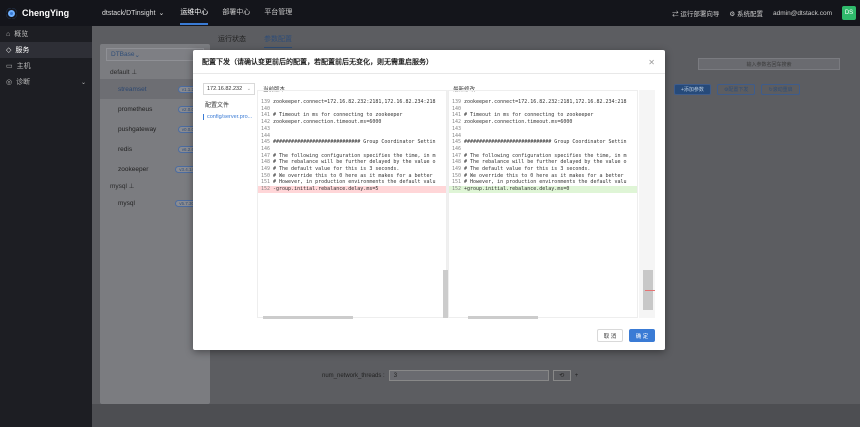 This screenshot has width=860, height=427. What do you see at coordinates (8, 34) in the screenshot?
I see `home-icon: ⌂` at bounding box center [8, 34].